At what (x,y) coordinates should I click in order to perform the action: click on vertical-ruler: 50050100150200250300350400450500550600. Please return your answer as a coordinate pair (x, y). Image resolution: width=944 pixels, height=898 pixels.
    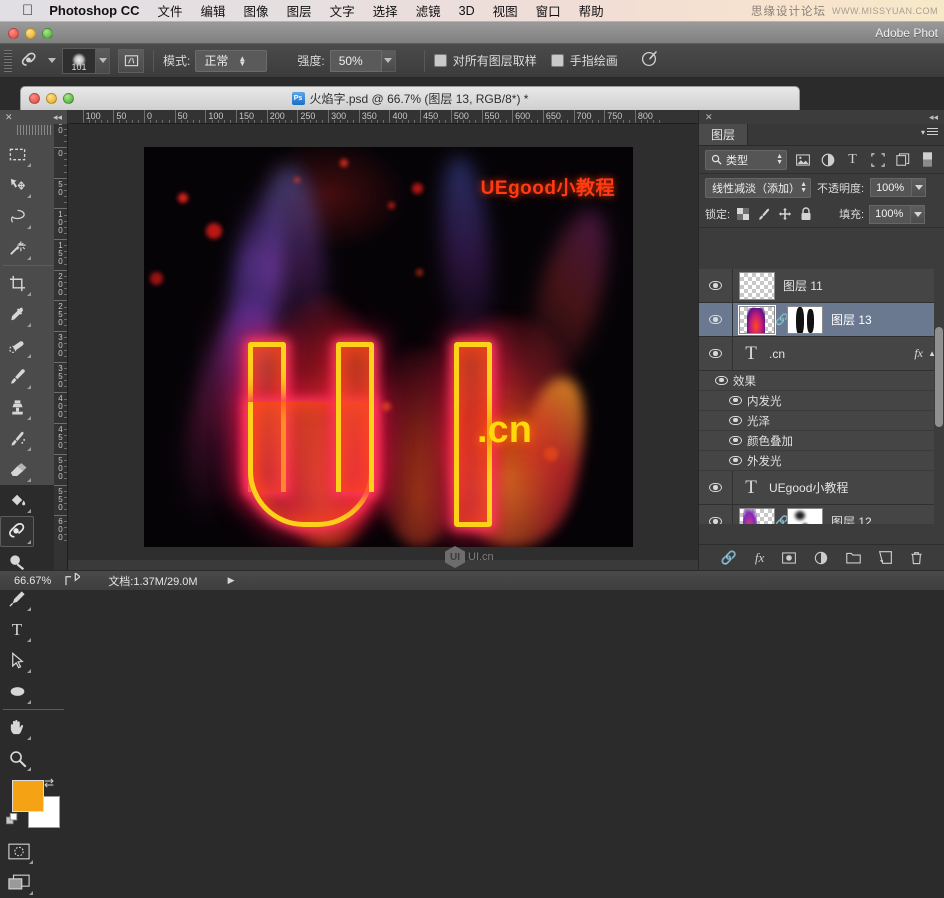
    Looking at the image, I should click on (61, 347).